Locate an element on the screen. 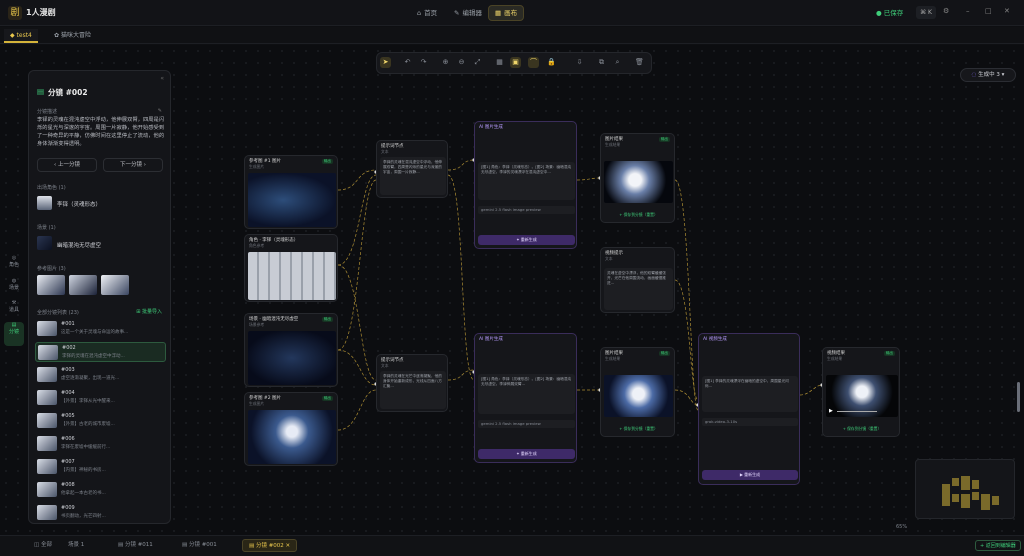  filter-all: ◫ 全部 is located at coordinates (43, 545).